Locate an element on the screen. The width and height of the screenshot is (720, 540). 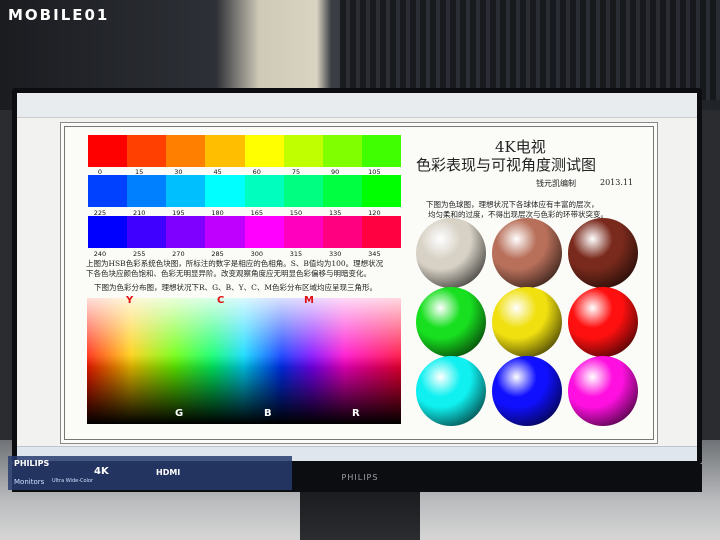
chart-author: 钱元凯编制 is located at coordinates (556, 183).